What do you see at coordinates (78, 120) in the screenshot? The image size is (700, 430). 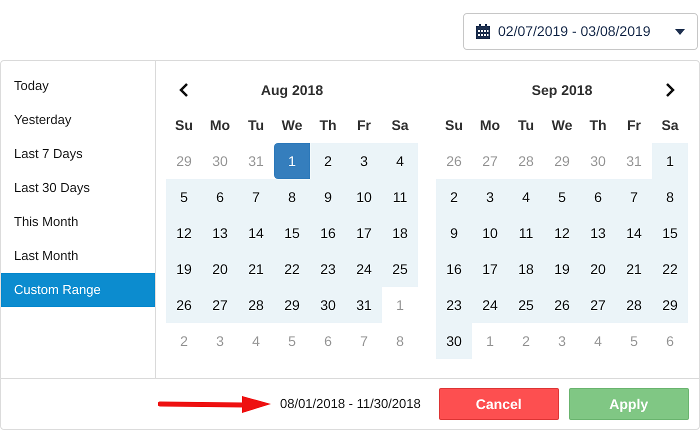 I see `range-option: Yesterday` at bounding box center [78, 120].